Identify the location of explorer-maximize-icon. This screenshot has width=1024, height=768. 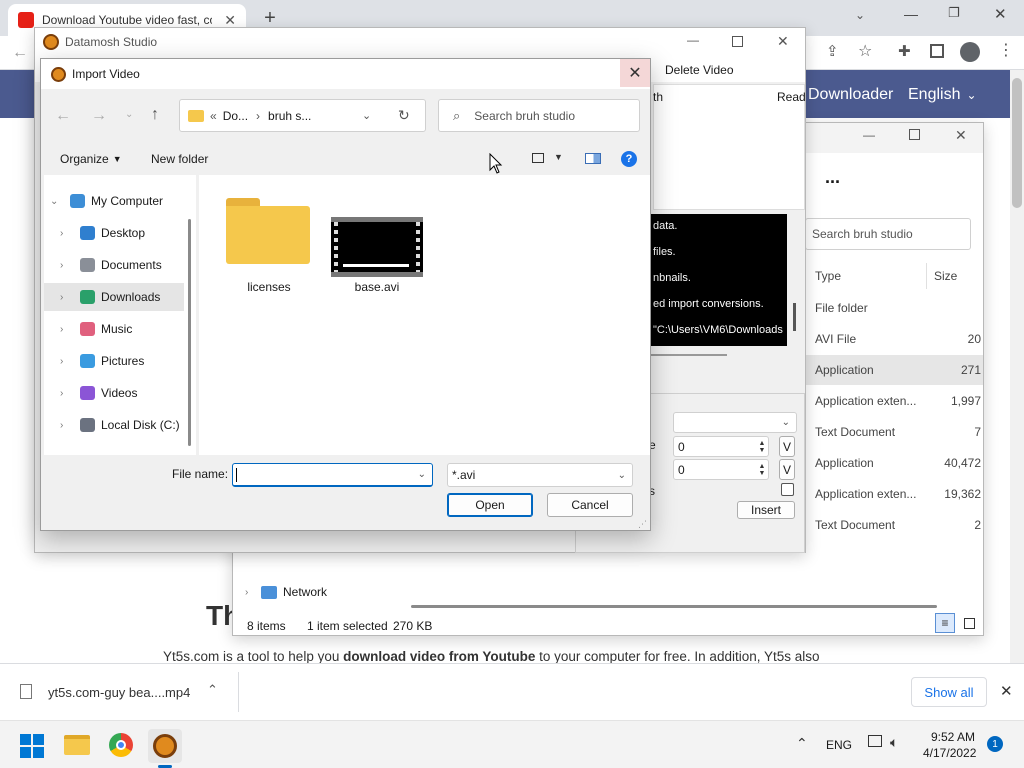
(914, 134).